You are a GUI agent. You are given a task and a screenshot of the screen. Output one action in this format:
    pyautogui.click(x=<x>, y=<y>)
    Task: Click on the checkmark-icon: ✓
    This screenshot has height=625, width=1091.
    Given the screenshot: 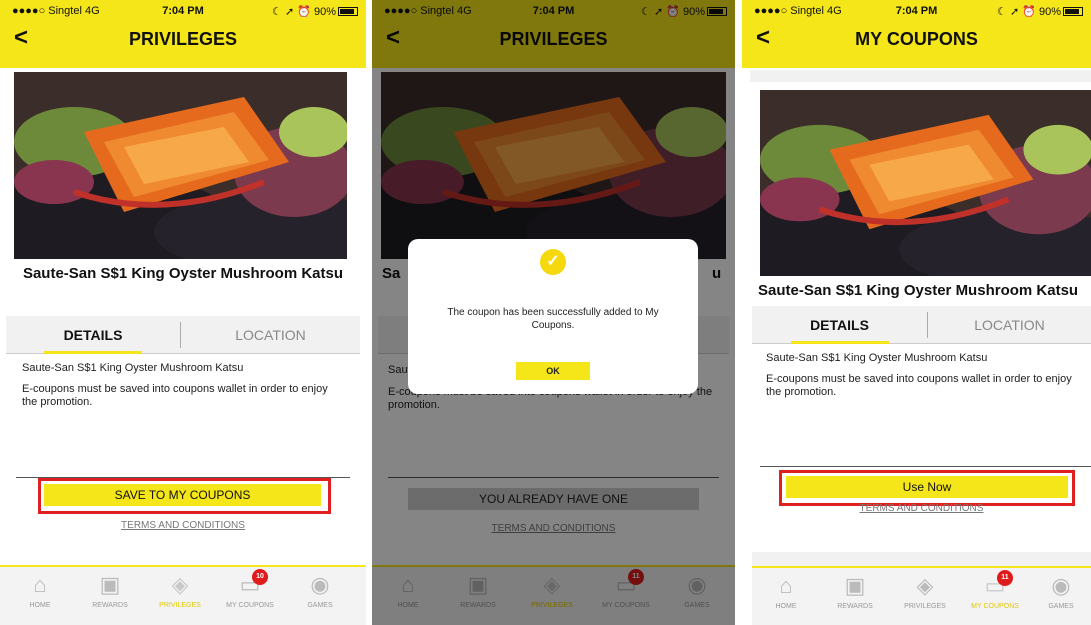 What is the action you would take?
    pyautogui.click(x=553, y=262)
    